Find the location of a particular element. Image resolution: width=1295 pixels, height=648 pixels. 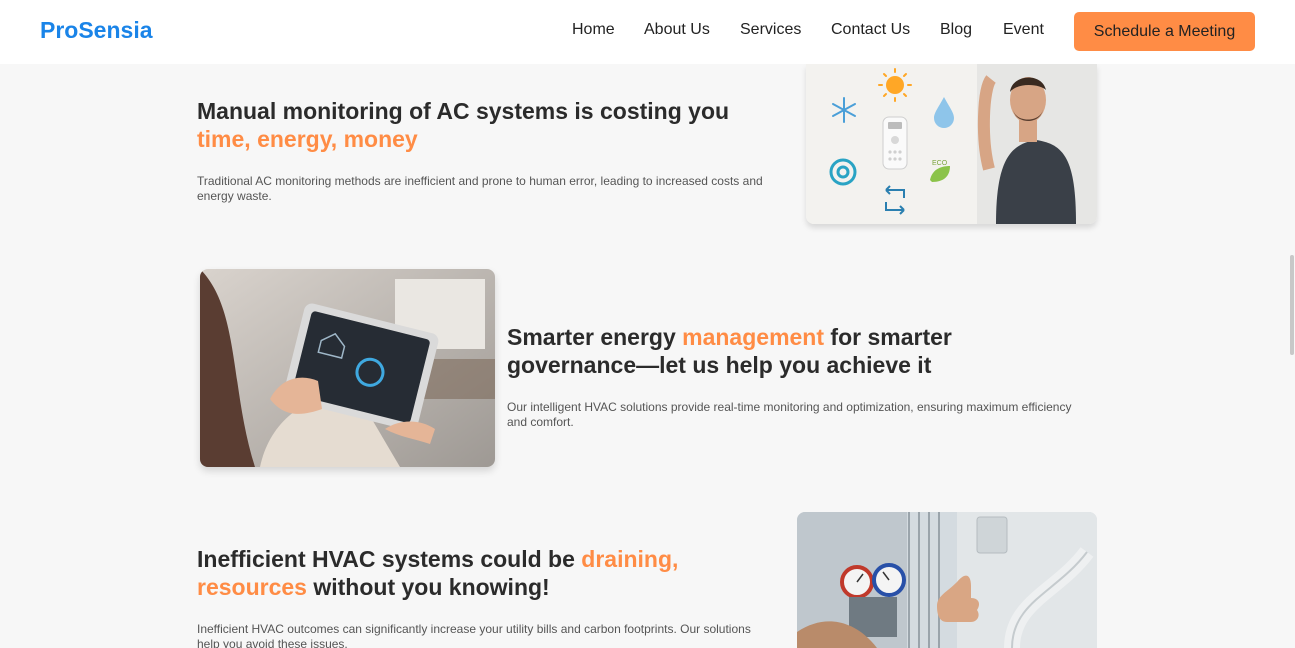

schedule-meeting-button: Schedule a Meeting is located at coordinates (1164, 31).